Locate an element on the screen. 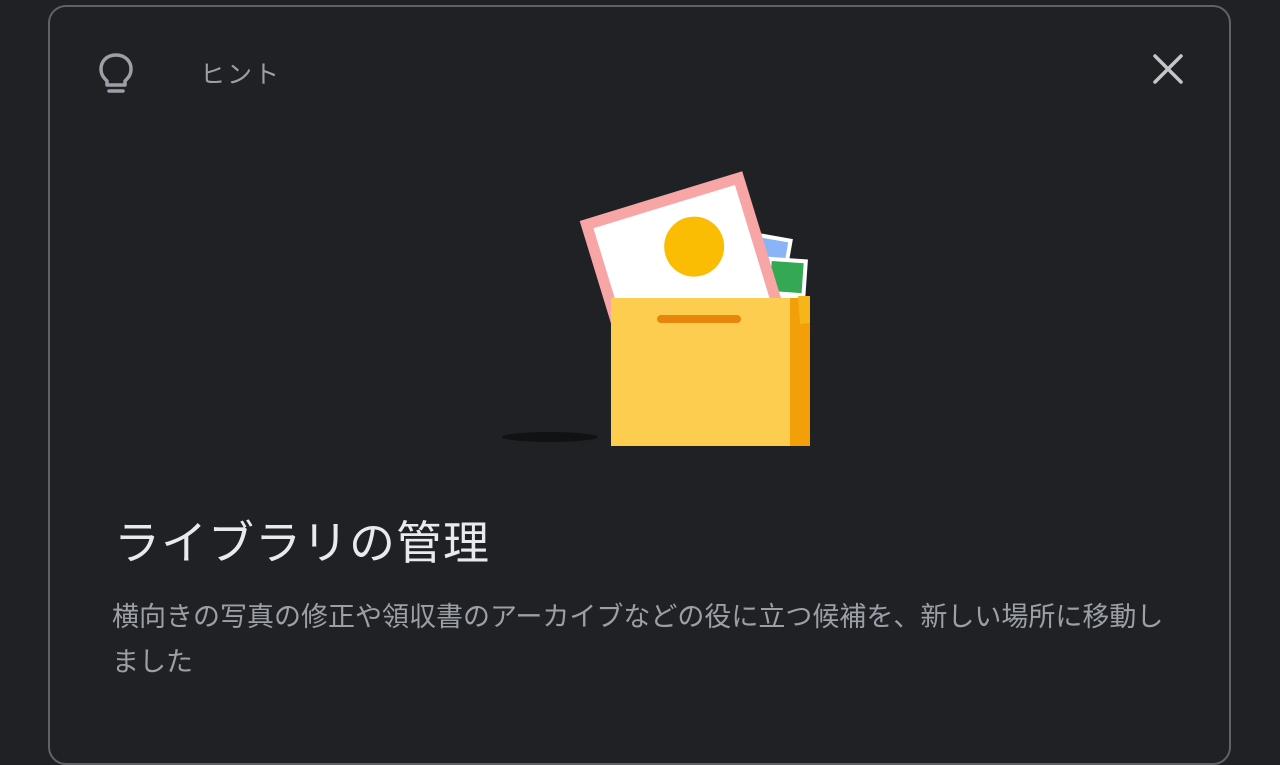 The height and width of the screenshot is (765, 1280). hint-header-label: ヒント is located at coordinates (241, 74).